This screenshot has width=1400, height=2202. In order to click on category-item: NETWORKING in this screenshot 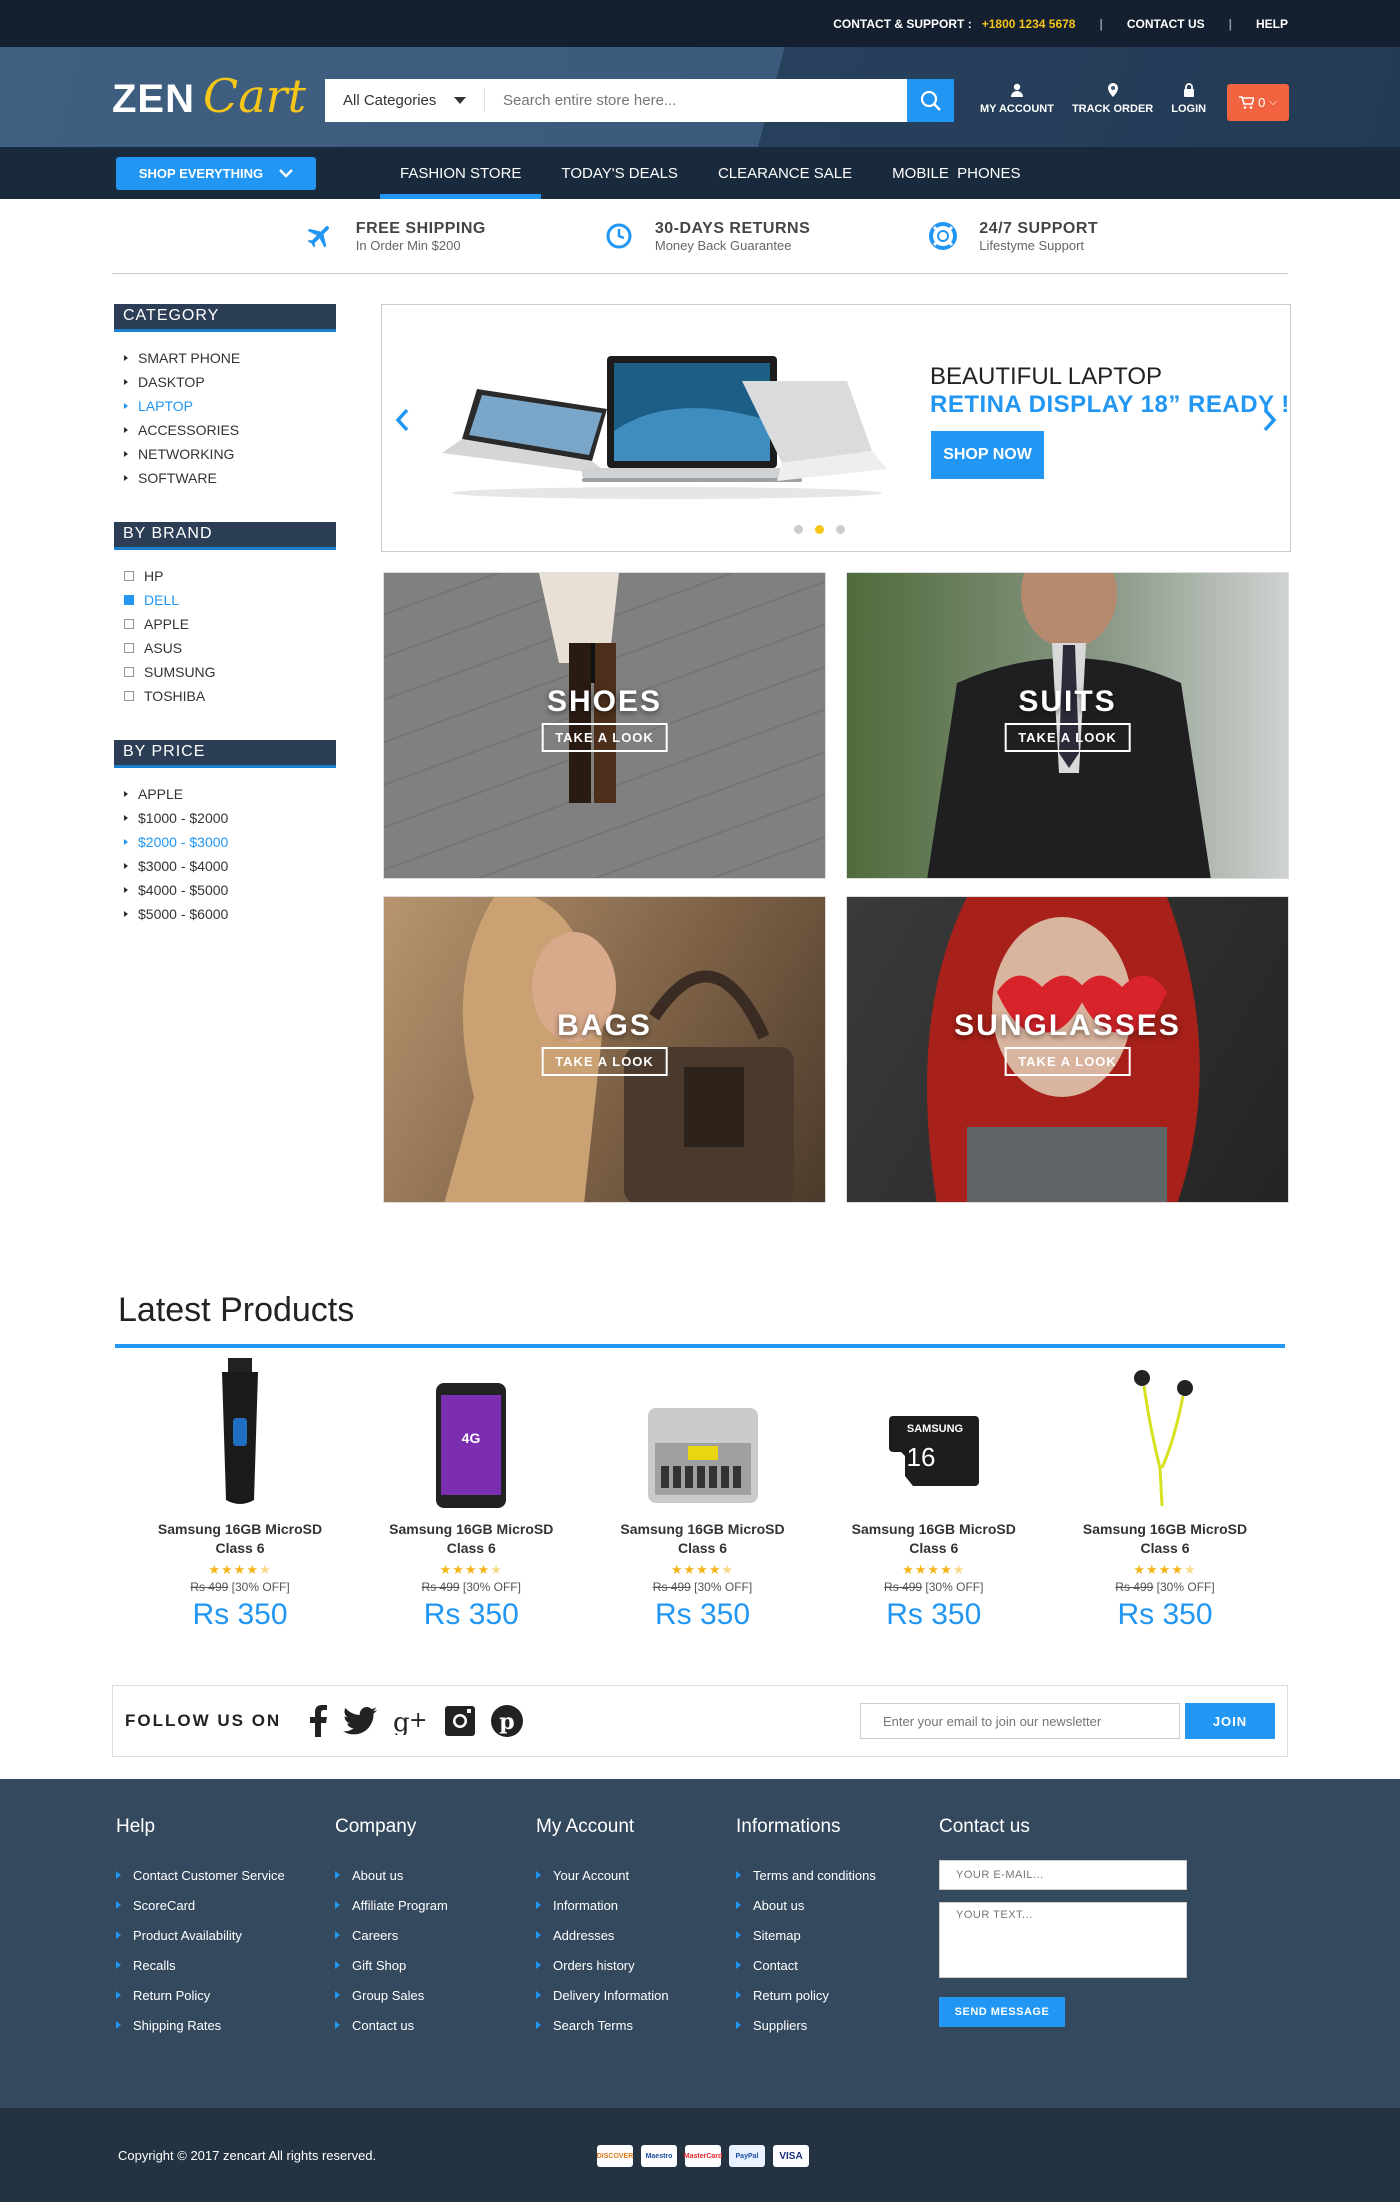, I will do `click(230, 454)`.